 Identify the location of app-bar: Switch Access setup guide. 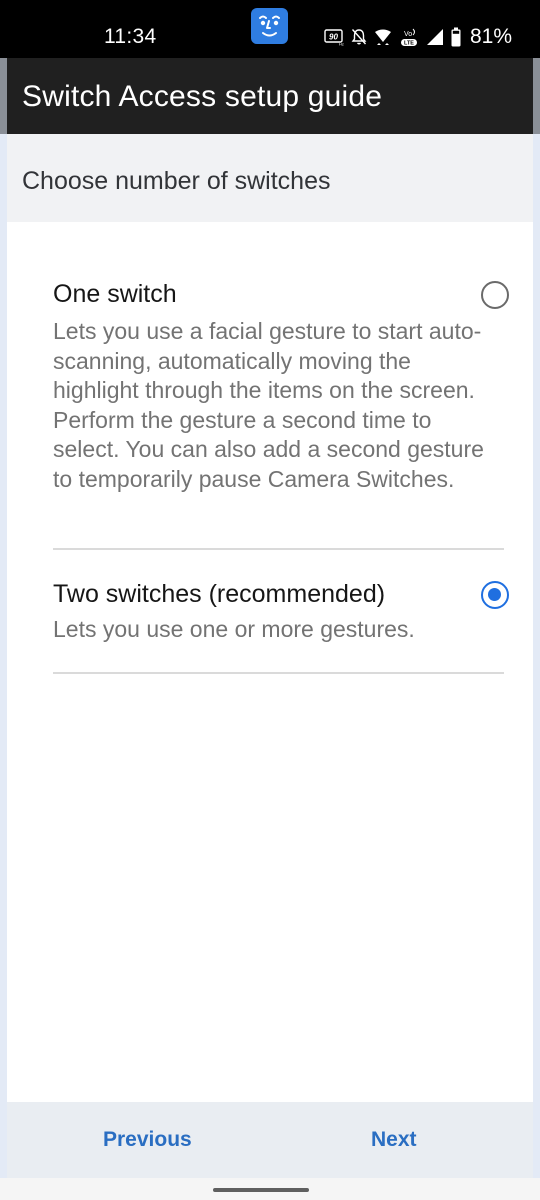
(270, 96).